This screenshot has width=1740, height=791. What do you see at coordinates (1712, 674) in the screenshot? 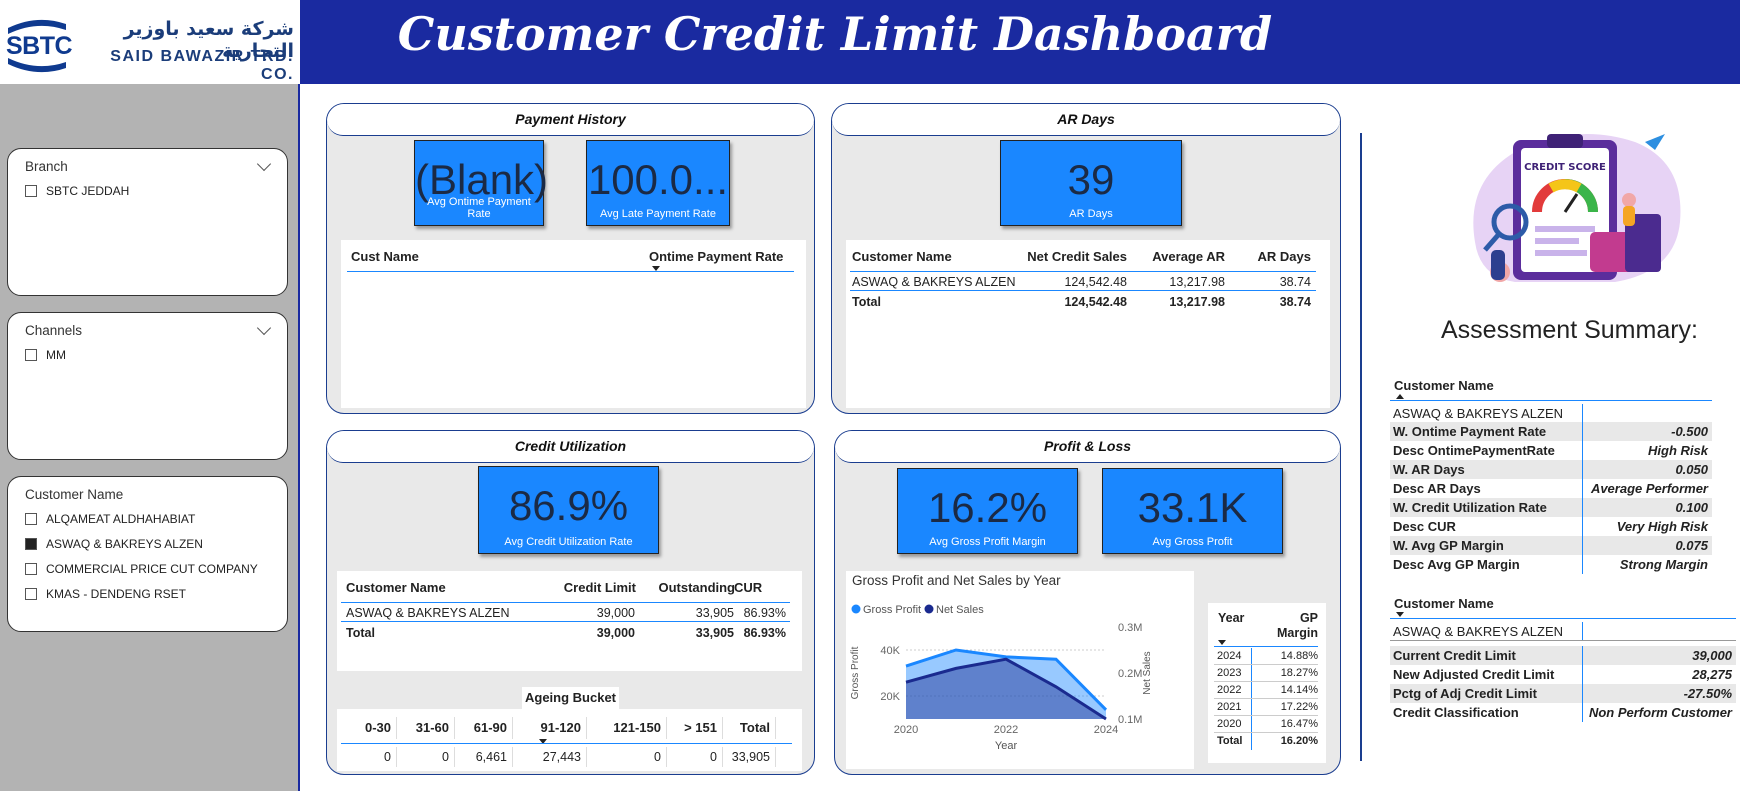
I see `summary-value: 28,275` at bounding box center [1712, 674].